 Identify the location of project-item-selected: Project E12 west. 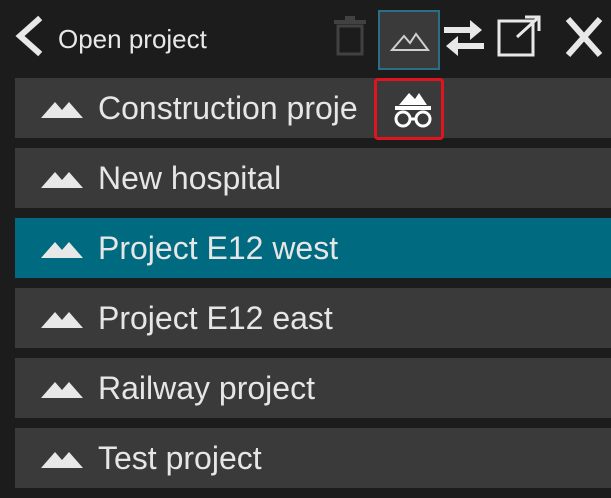
(313, 248).